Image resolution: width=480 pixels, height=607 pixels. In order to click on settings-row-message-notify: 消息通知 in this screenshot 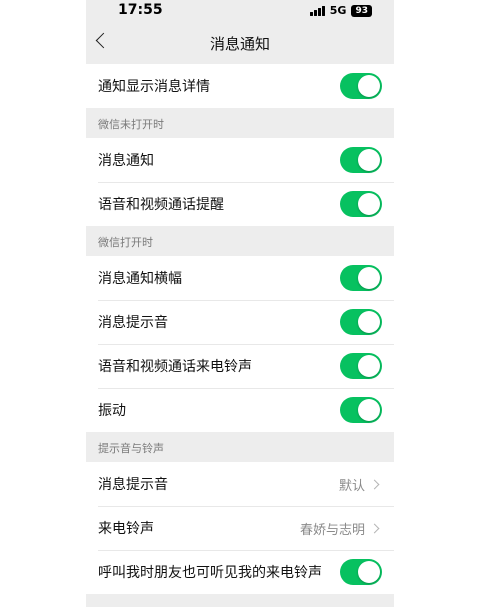, I will do `click(240, 160)`.